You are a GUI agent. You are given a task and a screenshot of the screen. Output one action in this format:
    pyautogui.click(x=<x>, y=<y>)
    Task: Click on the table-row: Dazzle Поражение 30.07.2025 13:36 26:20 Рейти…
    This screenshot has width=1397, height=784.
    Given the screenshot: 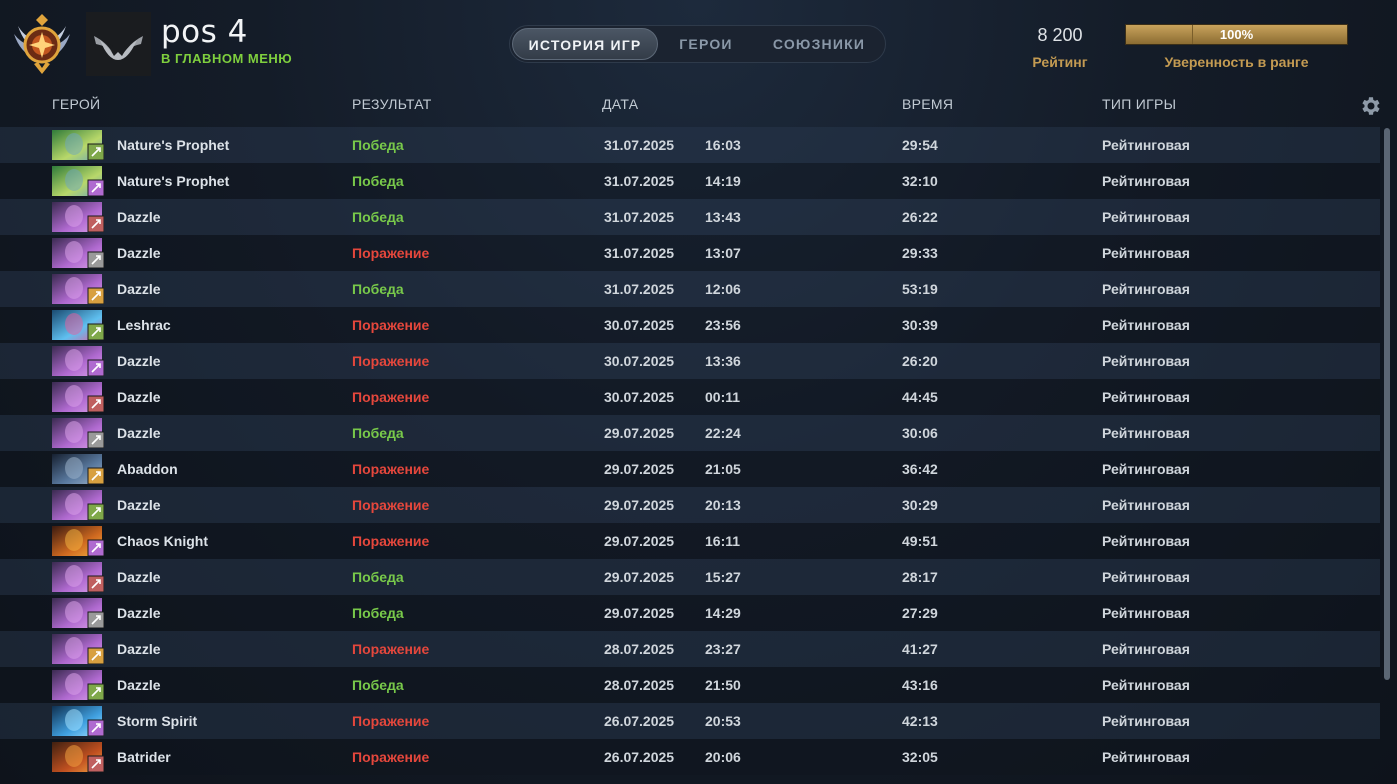 What is the action you would take?
    pyautogui.click(x=690, y=361)
    